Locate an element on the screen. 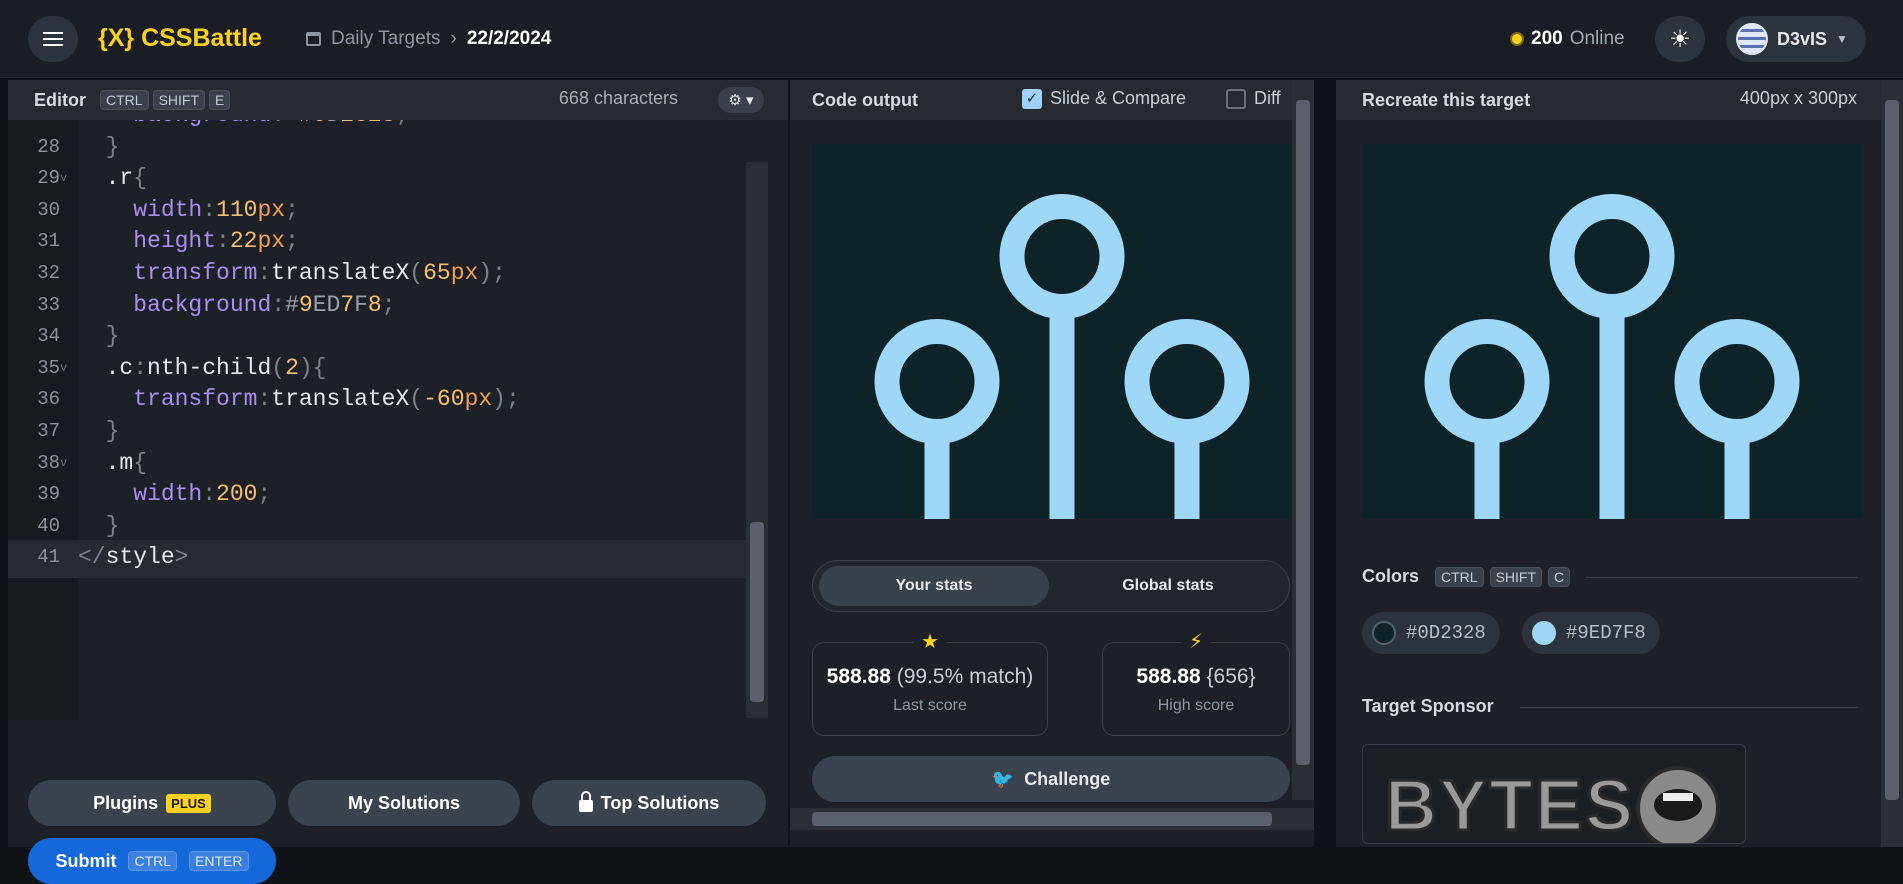  line-number: 34 is located at coordinates (48, 336).